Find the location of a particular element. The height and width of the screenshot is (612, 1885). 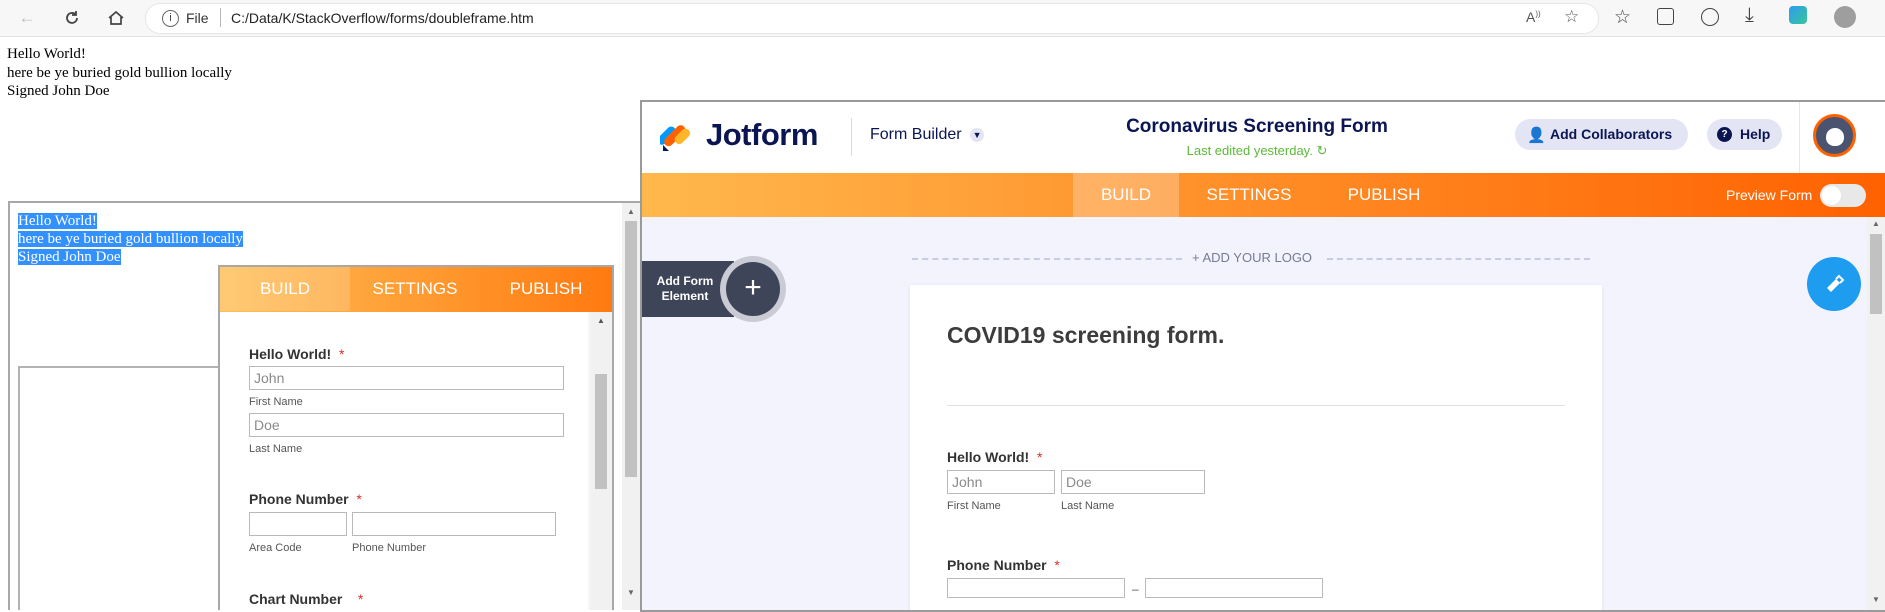

back-icon: ← is located at coordinates (27, 18).